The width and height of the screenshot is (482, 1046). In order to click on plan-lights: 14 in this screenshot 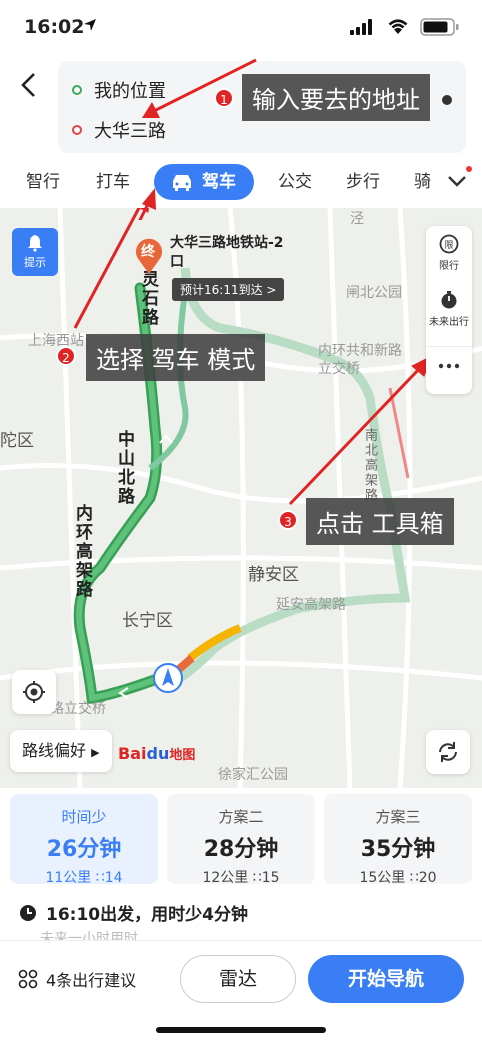, I will do `click(113, 878)`.